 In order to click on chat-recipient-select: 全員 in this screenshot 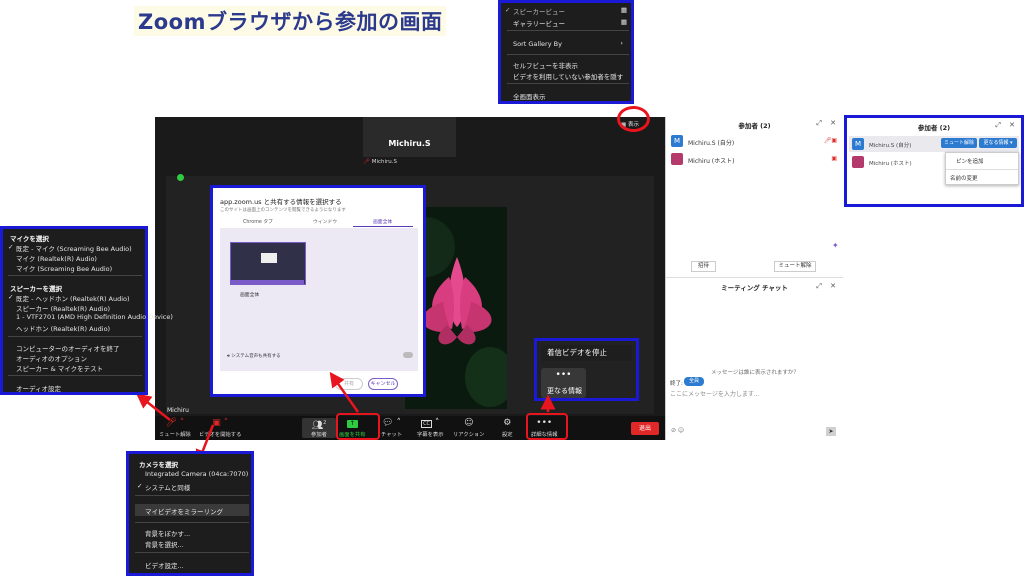, I will do `click(694, 381)`.